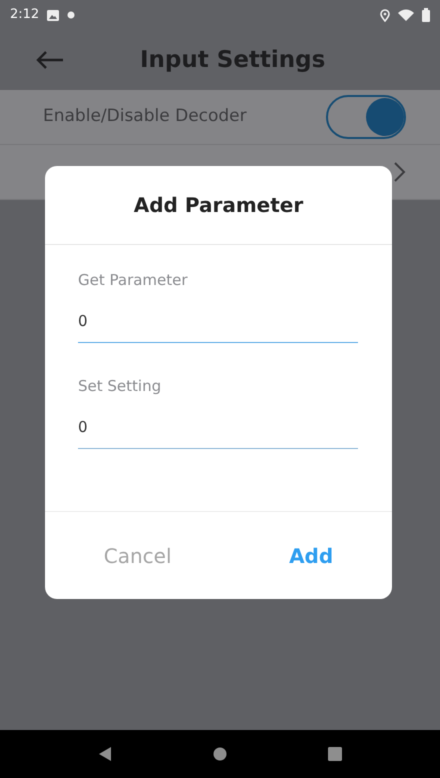 Image resolution: width=440 pixels, height=778 pixels. What do you see at coordinates (406, 15) in the screenshot?
I see `wifi-icon` at bounding box center [406, 15].